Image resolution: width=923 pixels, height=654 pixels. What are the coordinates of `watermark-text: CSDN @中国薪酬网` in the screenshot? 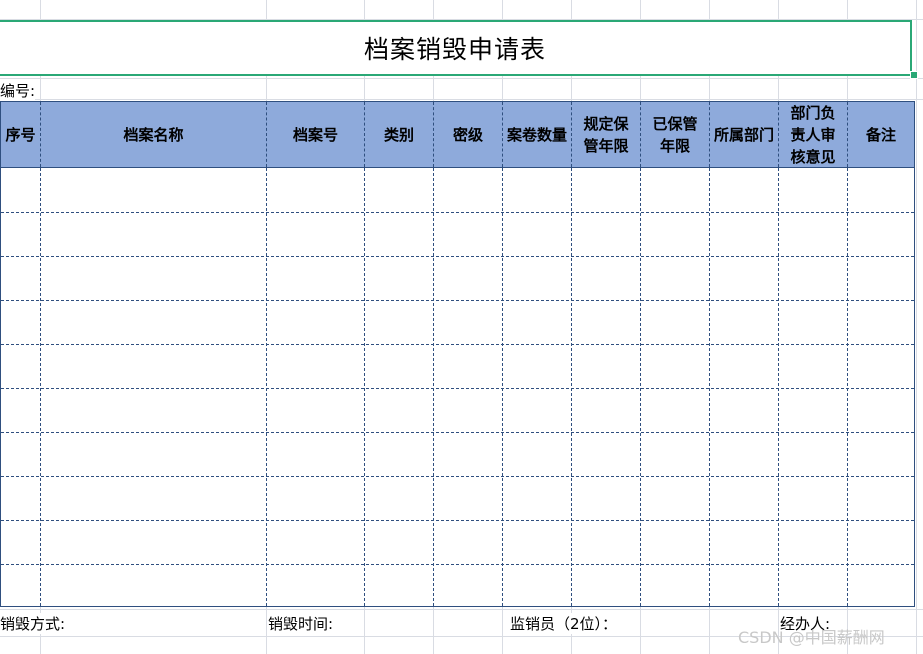 It's located at (811, 637).